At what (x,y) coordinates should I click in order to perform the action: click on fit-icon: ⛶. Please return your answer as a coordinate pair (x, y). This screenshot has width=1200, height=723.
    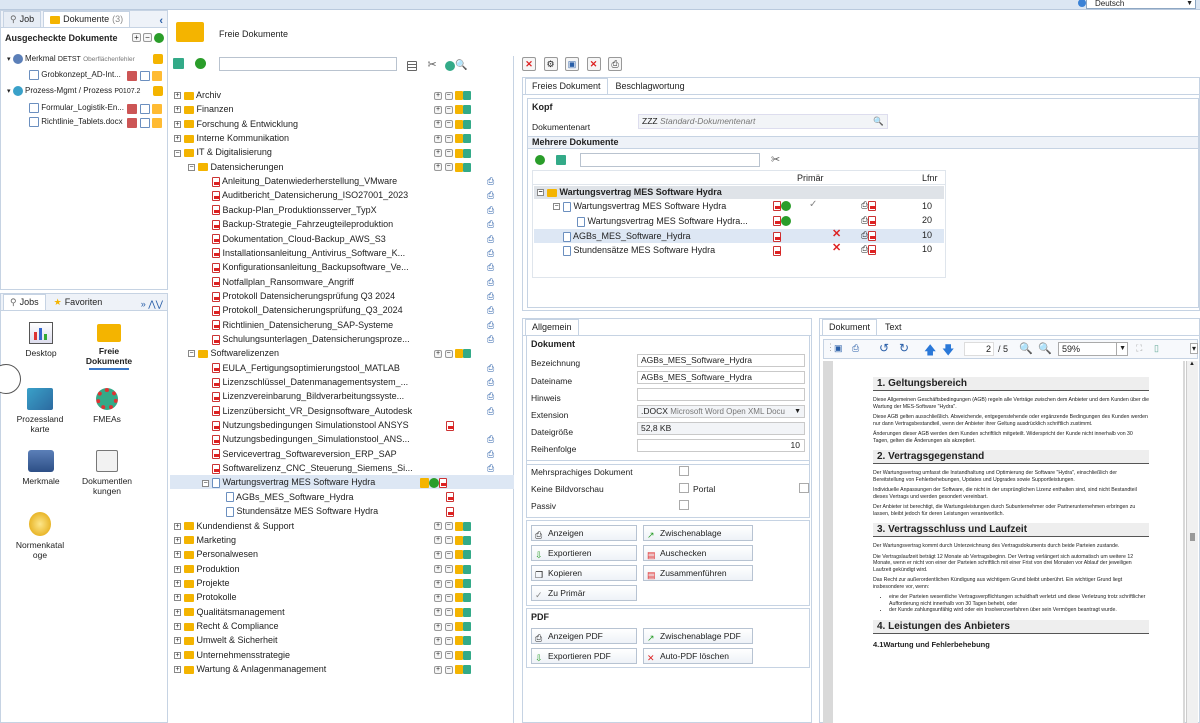
    Looking at the image, I should click on (1139, 348).